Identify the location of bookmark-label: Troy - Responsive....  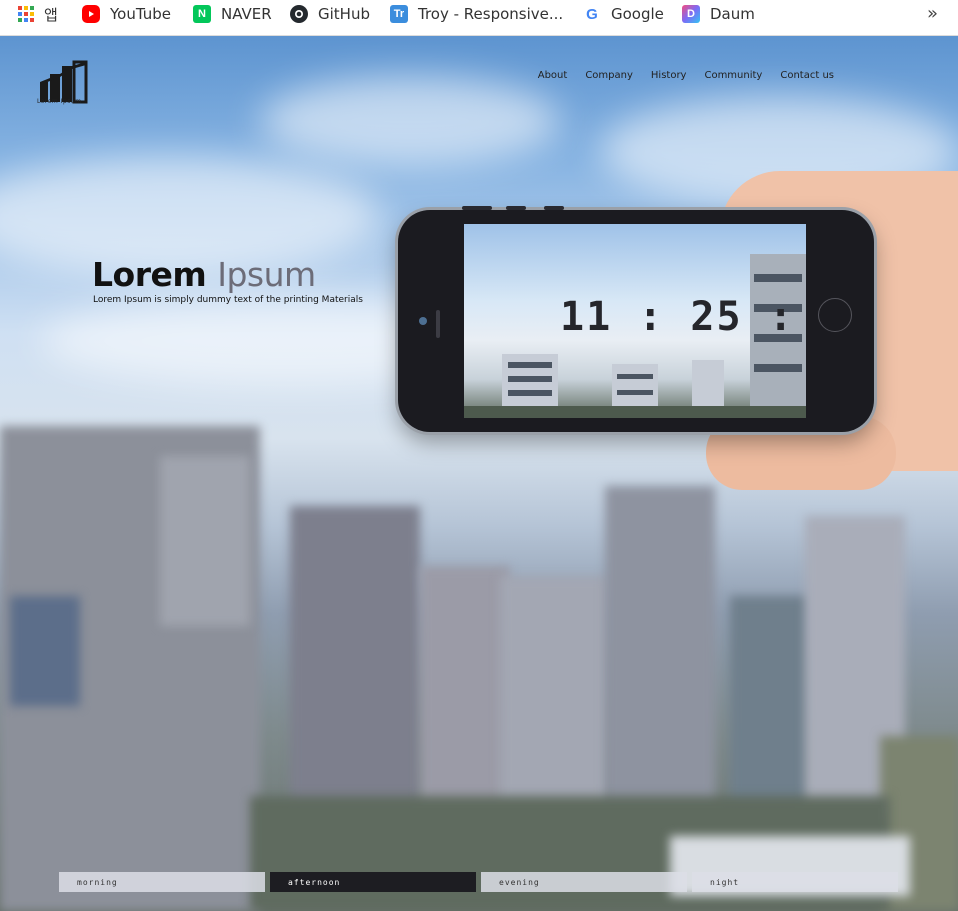
(491, 14).